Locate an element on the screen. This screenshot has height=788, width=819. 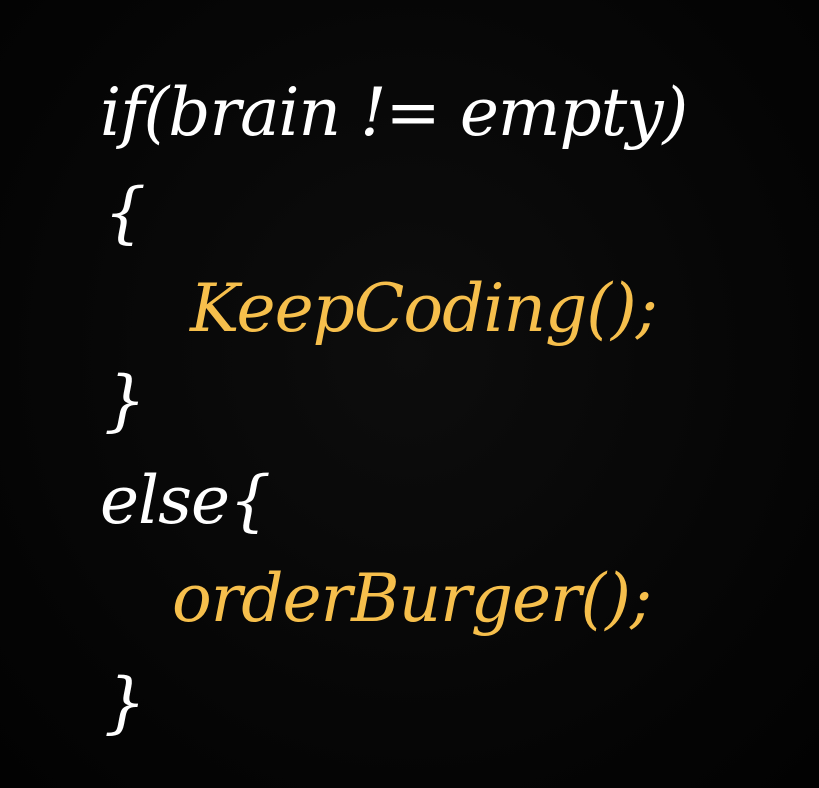
keep-coding-call-line: KeepCoding(); is located at coordinates (424, 308).